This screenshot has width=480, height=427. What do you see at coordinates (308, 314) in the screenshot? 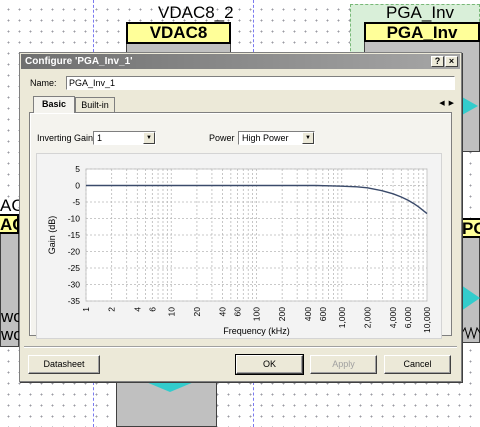
I see `x-tick-label: 400` at bounding box center [308, 314].